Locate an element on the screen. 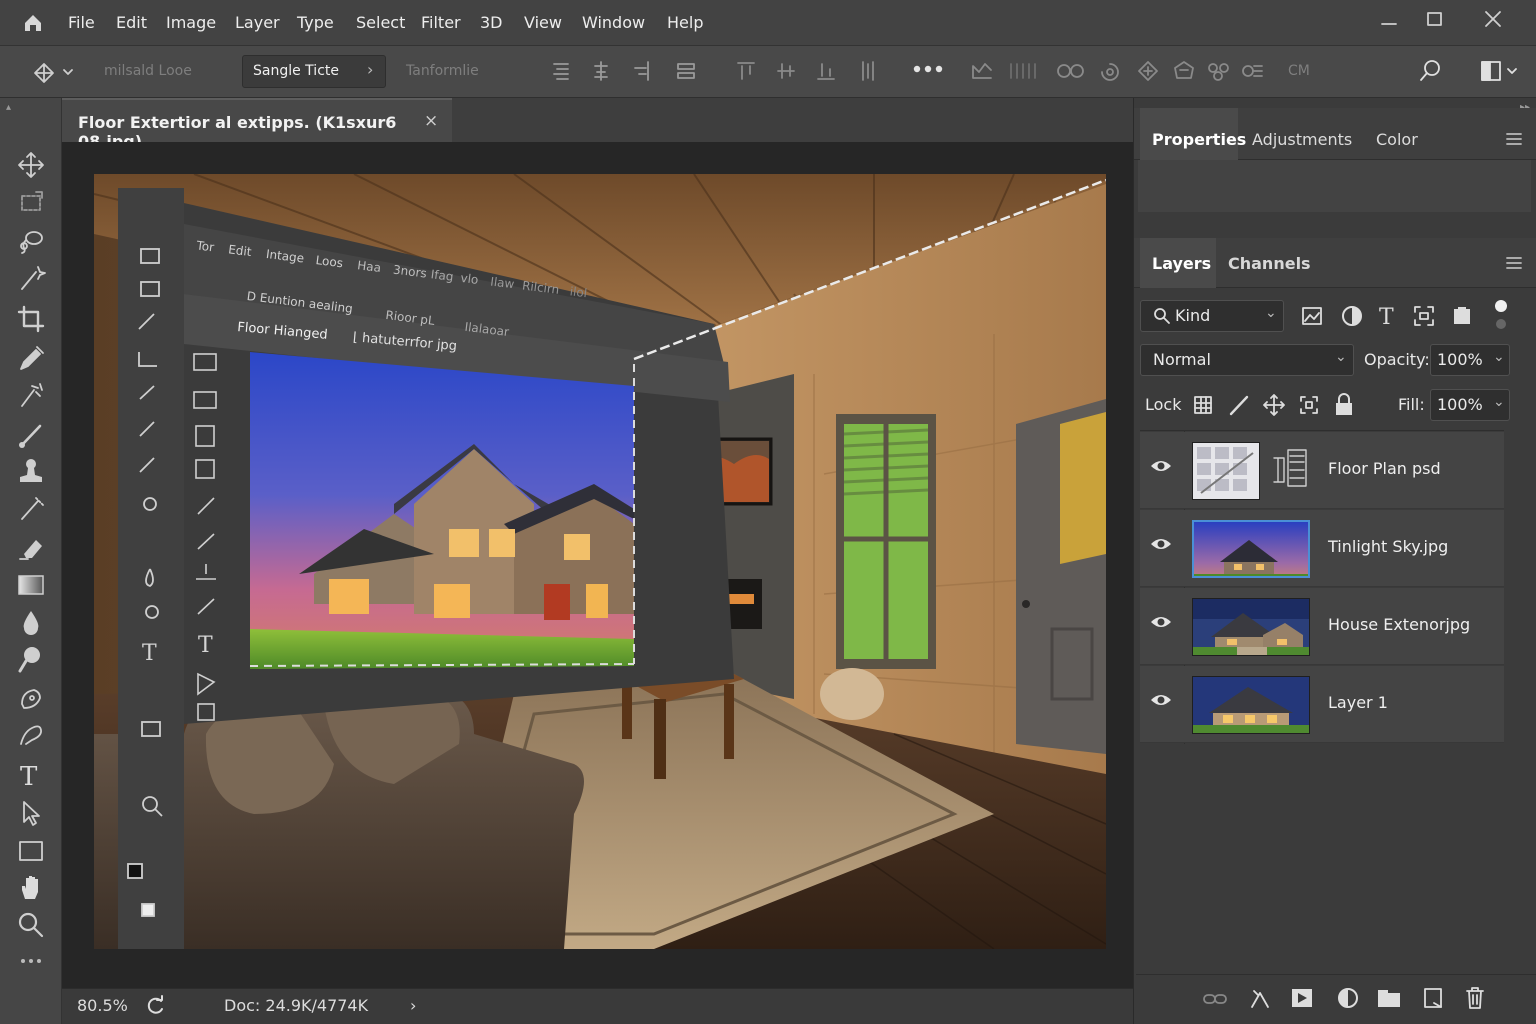 The width and height of the screenshot is (1536, 1024). dodge-tool-icon is located at coordinates (31, 659).